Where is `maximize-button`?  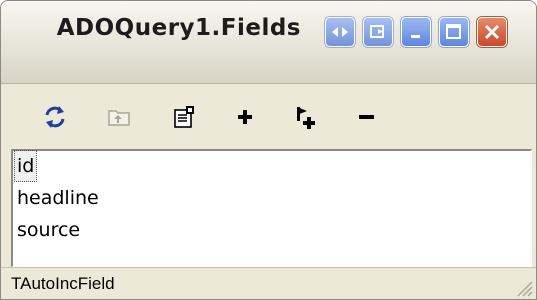
maximize-button is located at coordinates (454, 32).